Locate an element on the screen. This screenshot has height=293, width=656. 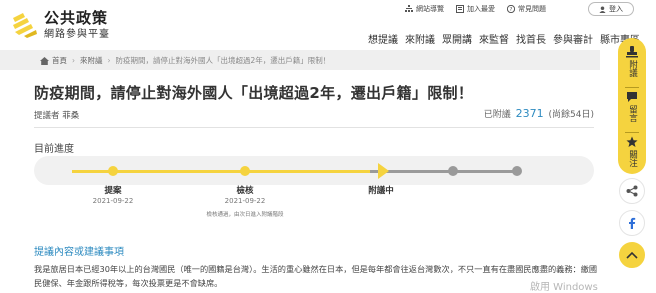
sidebar-label-follow-text: 關注 is located at coordinates (632, 158).